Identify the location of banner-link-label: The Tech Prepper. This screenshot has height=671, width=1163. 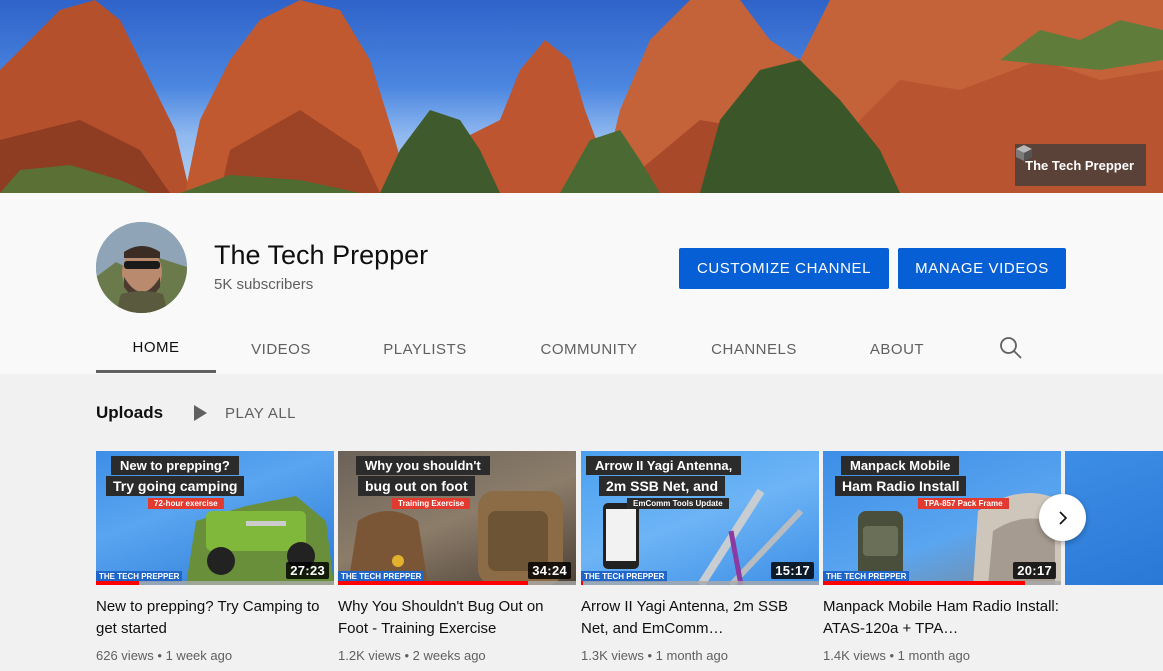
(1079, 165).